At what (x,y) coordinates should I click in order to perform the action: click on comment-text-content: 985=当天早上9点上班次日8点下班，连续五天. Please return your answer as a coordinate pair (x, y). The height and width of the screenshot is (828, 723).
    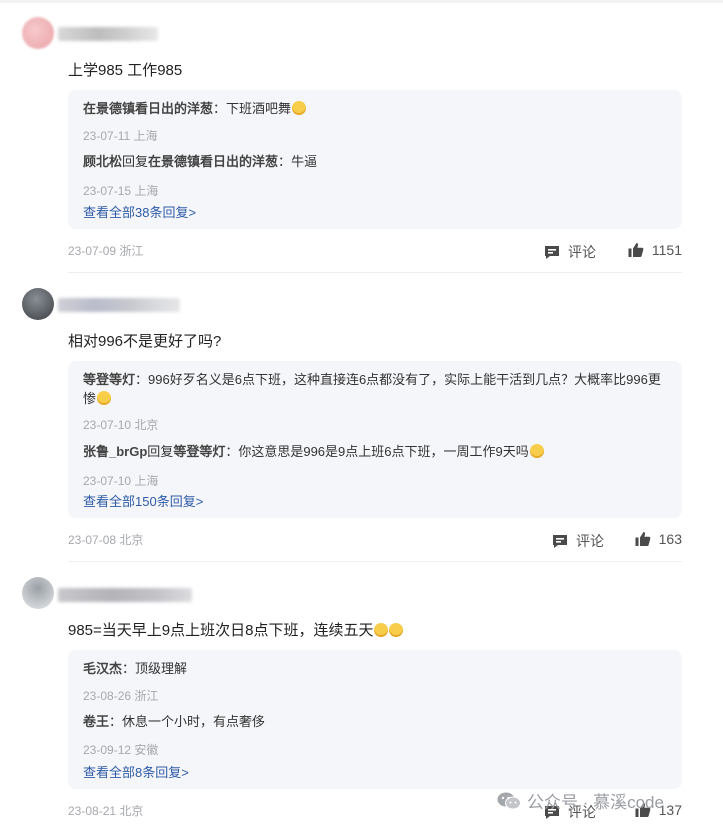
    Looking at the image, I should click on (221, 630).